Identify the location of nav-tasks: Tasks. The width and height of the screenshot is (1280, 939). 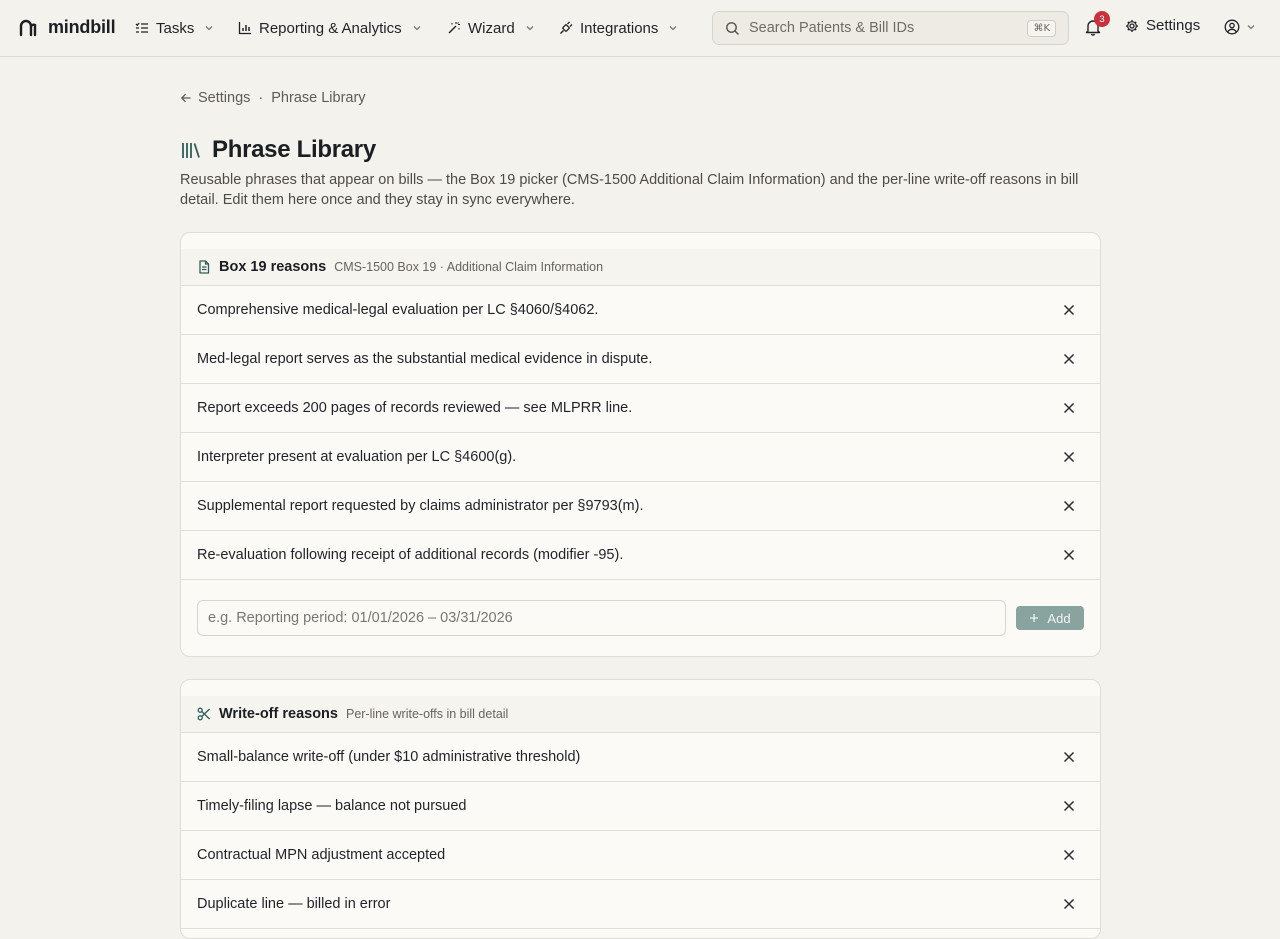
(174, 28).